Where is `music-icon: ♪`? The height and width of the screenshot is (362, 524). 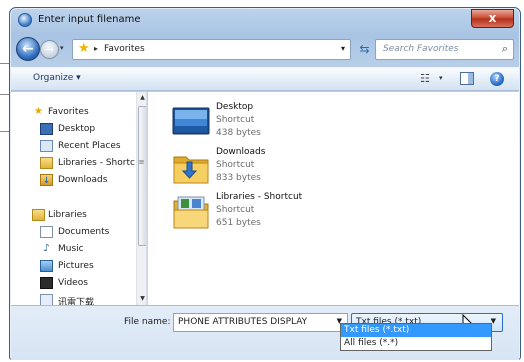
music-icon: ♪ is located at coordinates (46, 248).